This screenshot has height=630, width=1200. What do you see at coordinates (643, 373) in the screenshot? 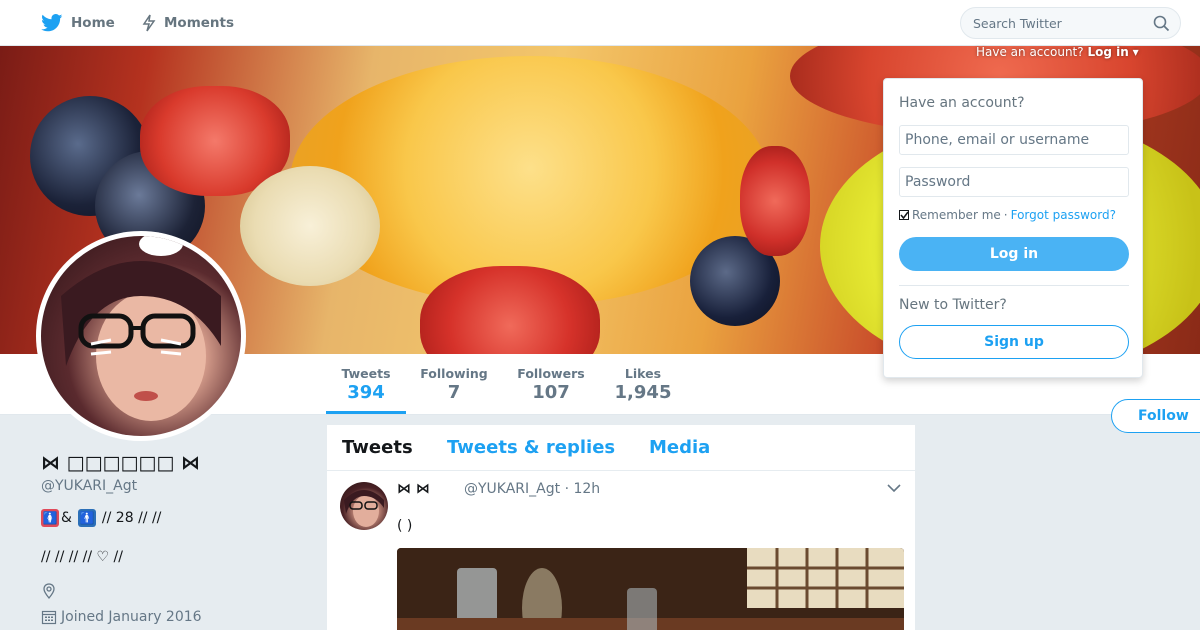
I see `stat-label: Likes` at bounding box center [643, 373].